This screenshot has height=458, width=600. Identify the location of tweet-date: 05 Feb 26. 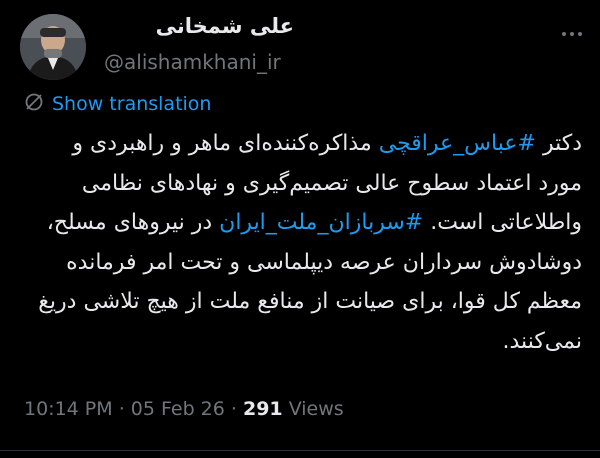
(178, 409).